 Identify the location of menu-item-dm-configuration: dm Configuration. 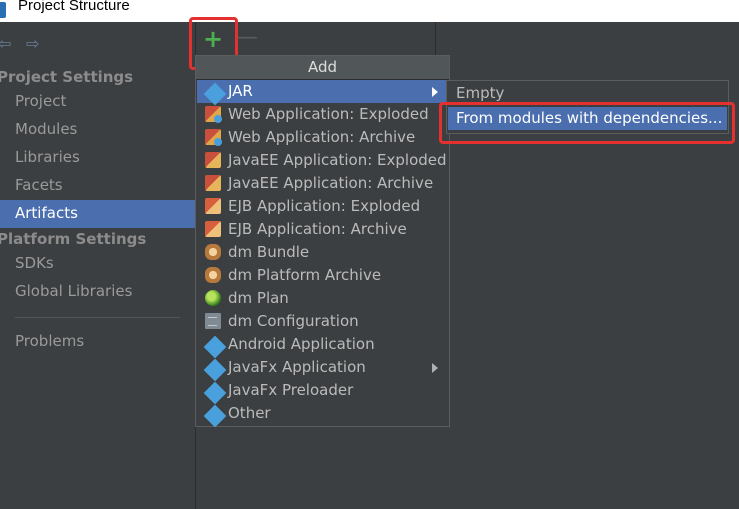
(322, 321).